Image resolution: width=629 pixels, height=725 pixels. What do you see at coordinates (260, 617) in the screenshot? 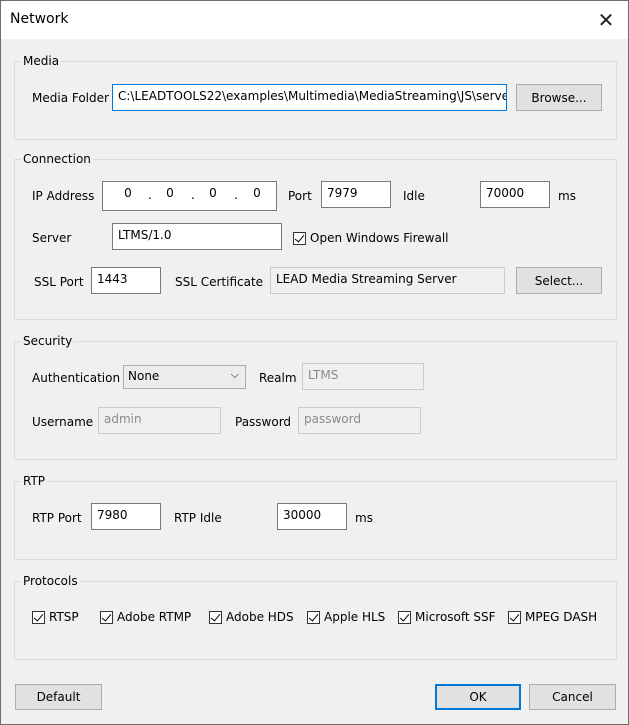
I see `protocol-label: Adobe HDS` at bounding box center [260, 617].